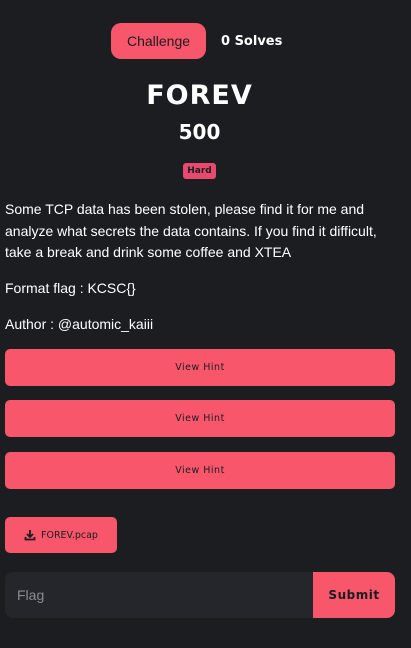 This screenshot has width=411, height=648. I want to click on format-flag-text: Format flag : KCSC{}, so click(70, 288).